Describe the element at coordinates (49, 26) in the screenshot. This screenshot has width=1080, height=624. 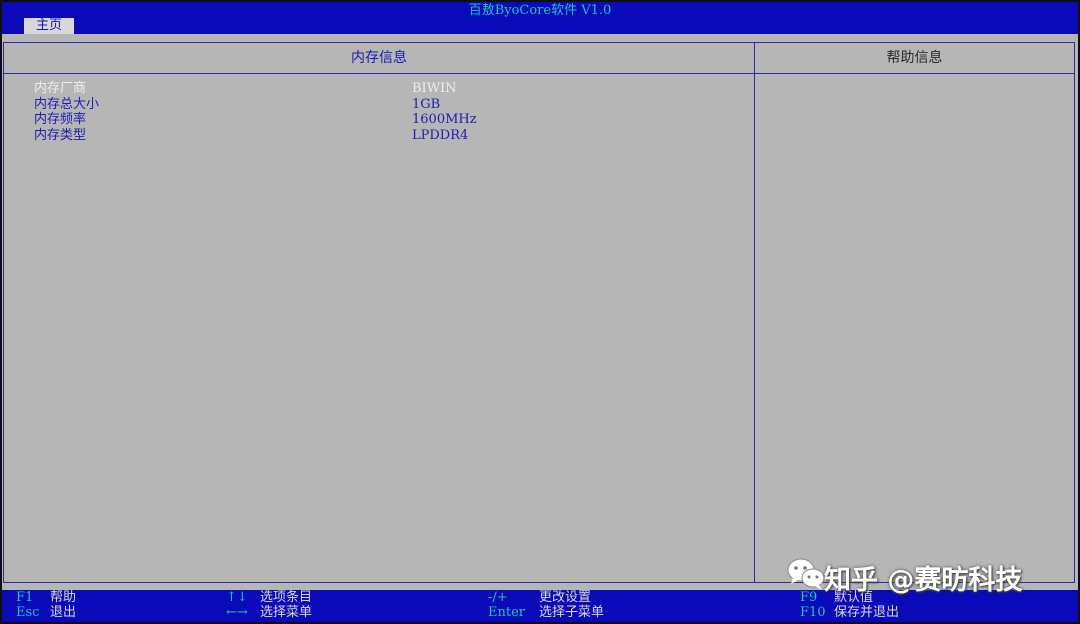
I see `tab-main: 主页` at that location.